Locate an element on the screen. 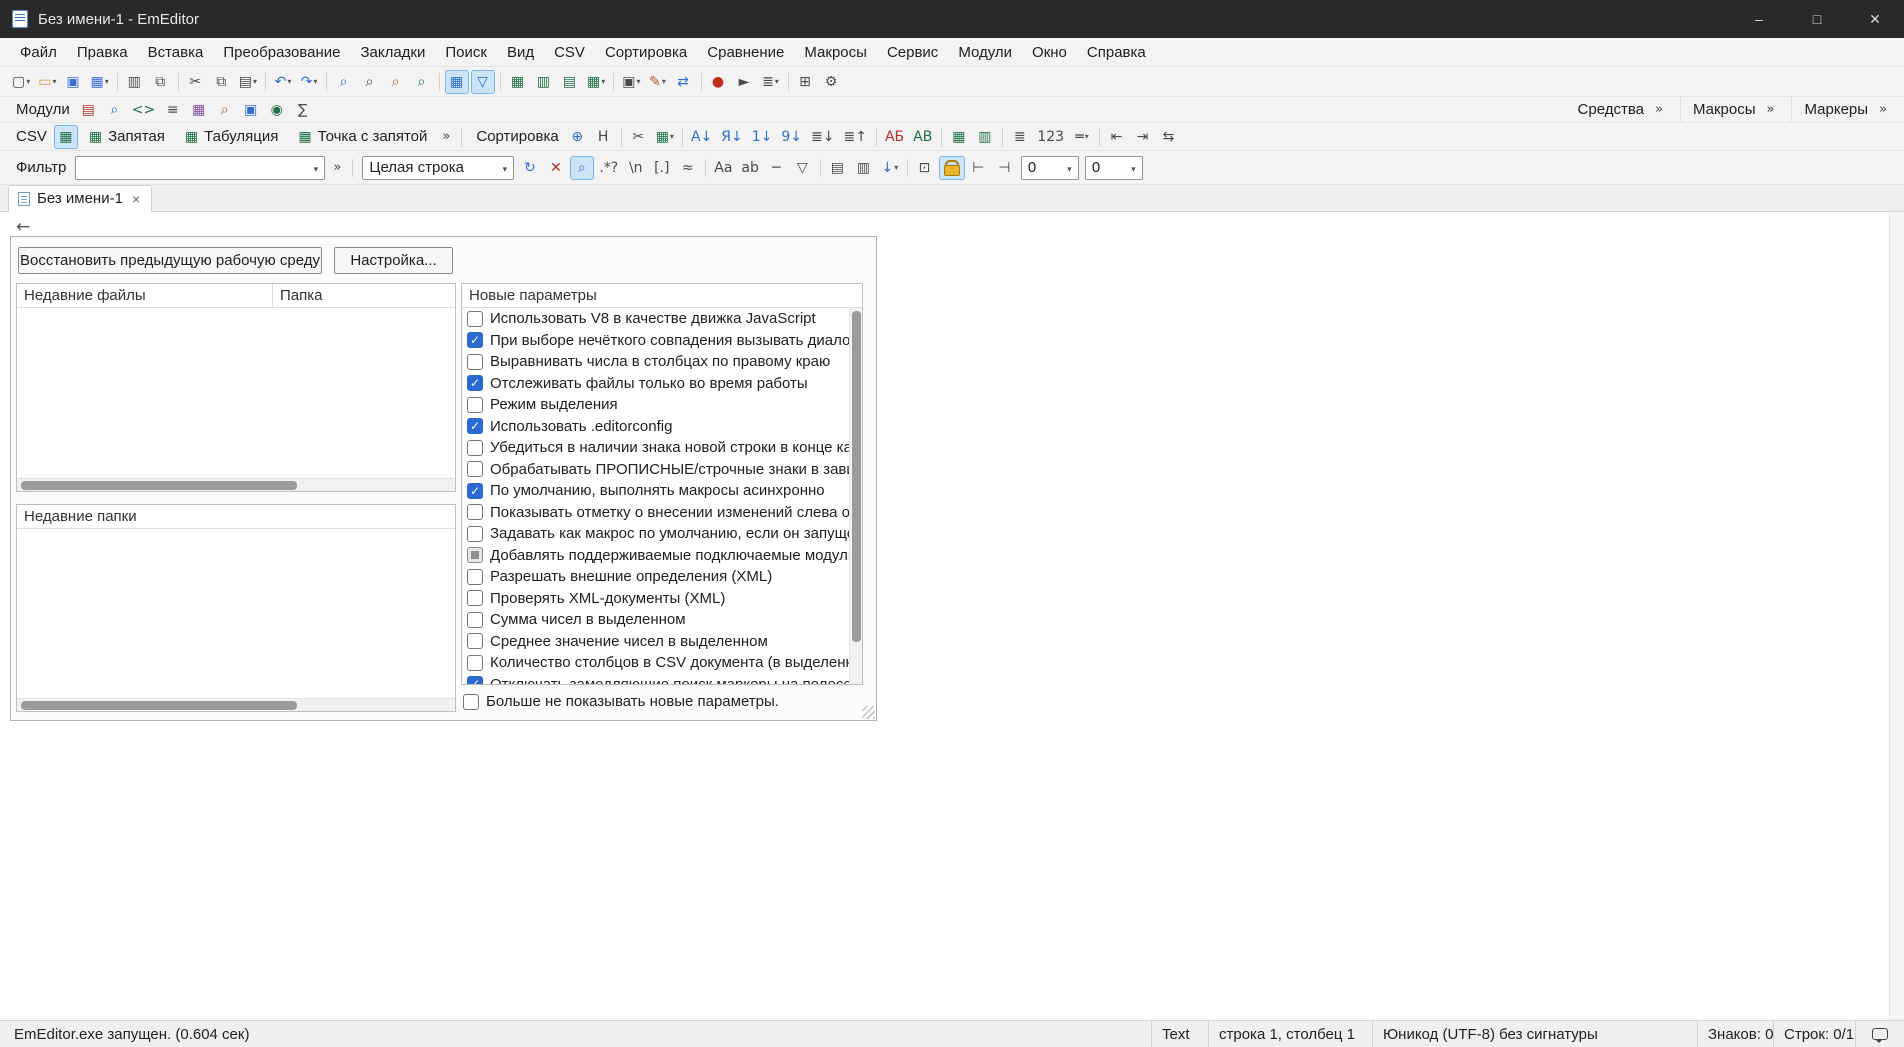 The height and width of the screenshot is (1047, 1904). split-column-icon: ▦ is located at coordinates (959, 137).